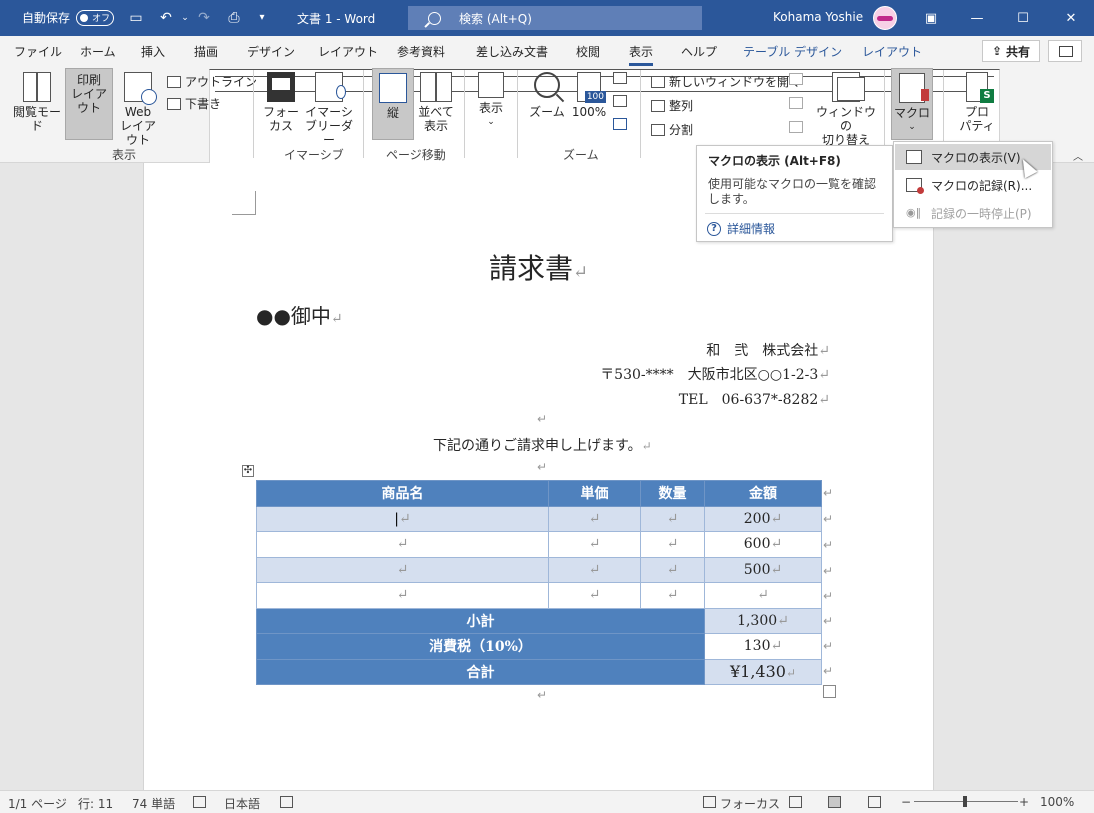  Describe the element at coordinates (512, 51) in the screenshot. I see `tab-mailings: 差し込み文書` at that location.